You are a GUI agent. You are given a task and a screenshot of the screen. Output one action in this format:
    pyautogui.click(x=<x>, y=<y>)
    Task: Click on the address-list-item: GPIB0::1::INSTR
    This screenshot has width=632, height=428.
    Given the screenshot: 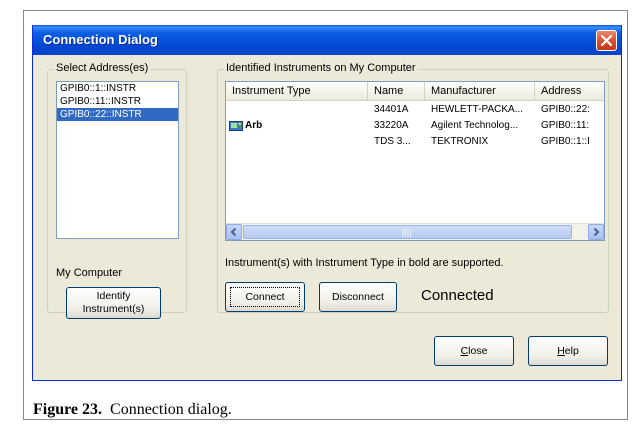 What is the action you would take?
    pyautogui.click(x=117, y=88)
    